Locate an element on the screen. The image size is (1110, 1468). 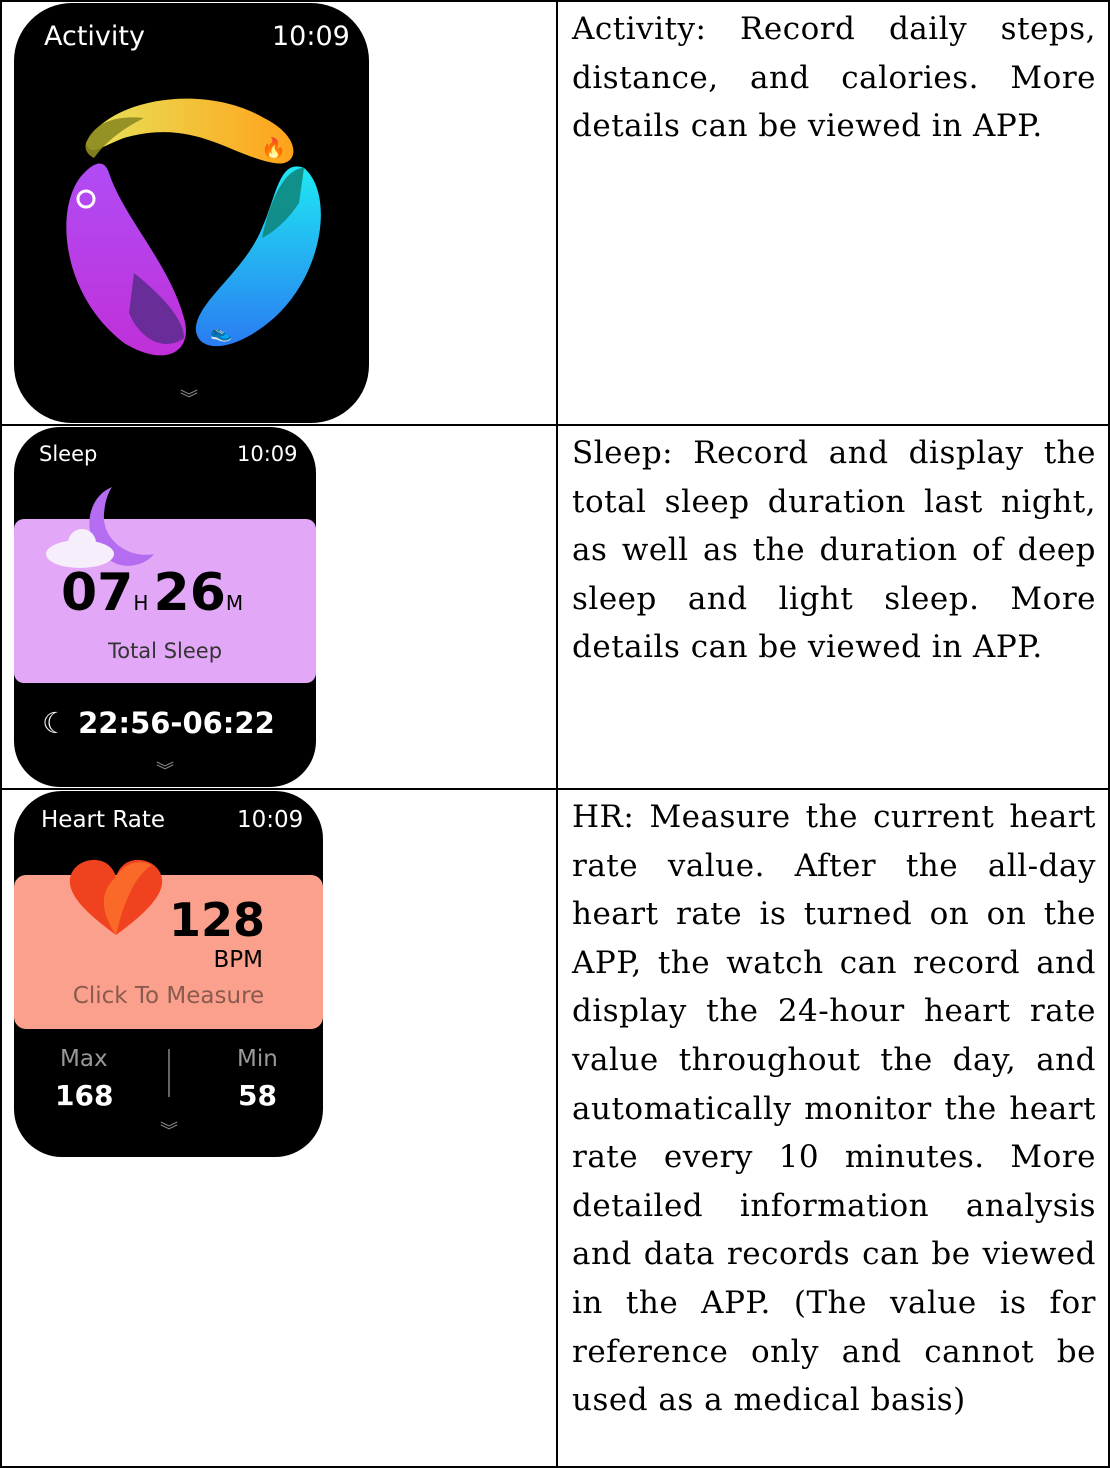
min-label: Min is located at coordinates (257, 1059).